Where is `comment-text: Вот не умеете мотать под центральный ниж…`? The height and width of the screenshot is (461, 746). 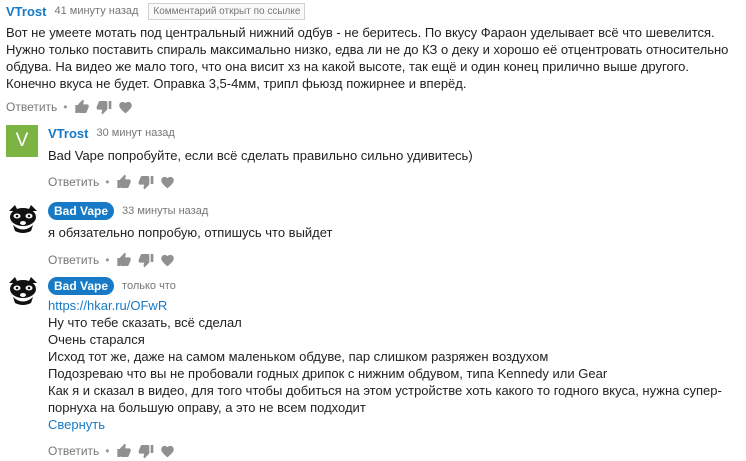
comment-text: Вот не умеете мотать под центральный ниж… is located at coordinates (367, 58).